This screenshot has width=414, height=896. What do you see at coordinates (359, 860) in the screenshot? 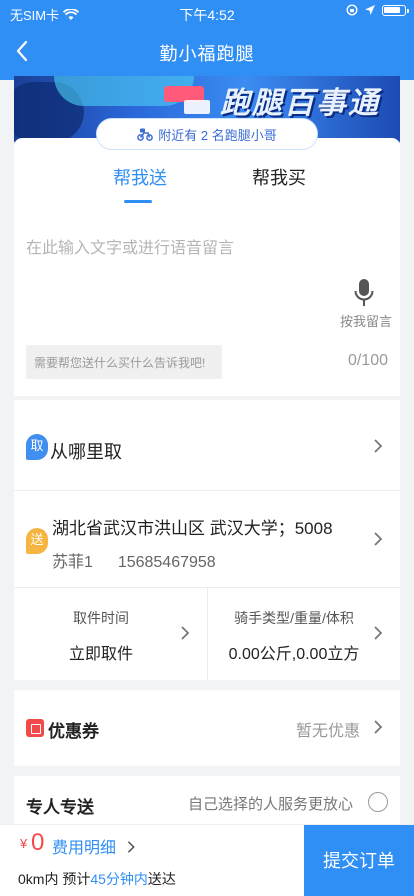
I see `submit-order-button: 提交订单` at bounding box center [359, 860].